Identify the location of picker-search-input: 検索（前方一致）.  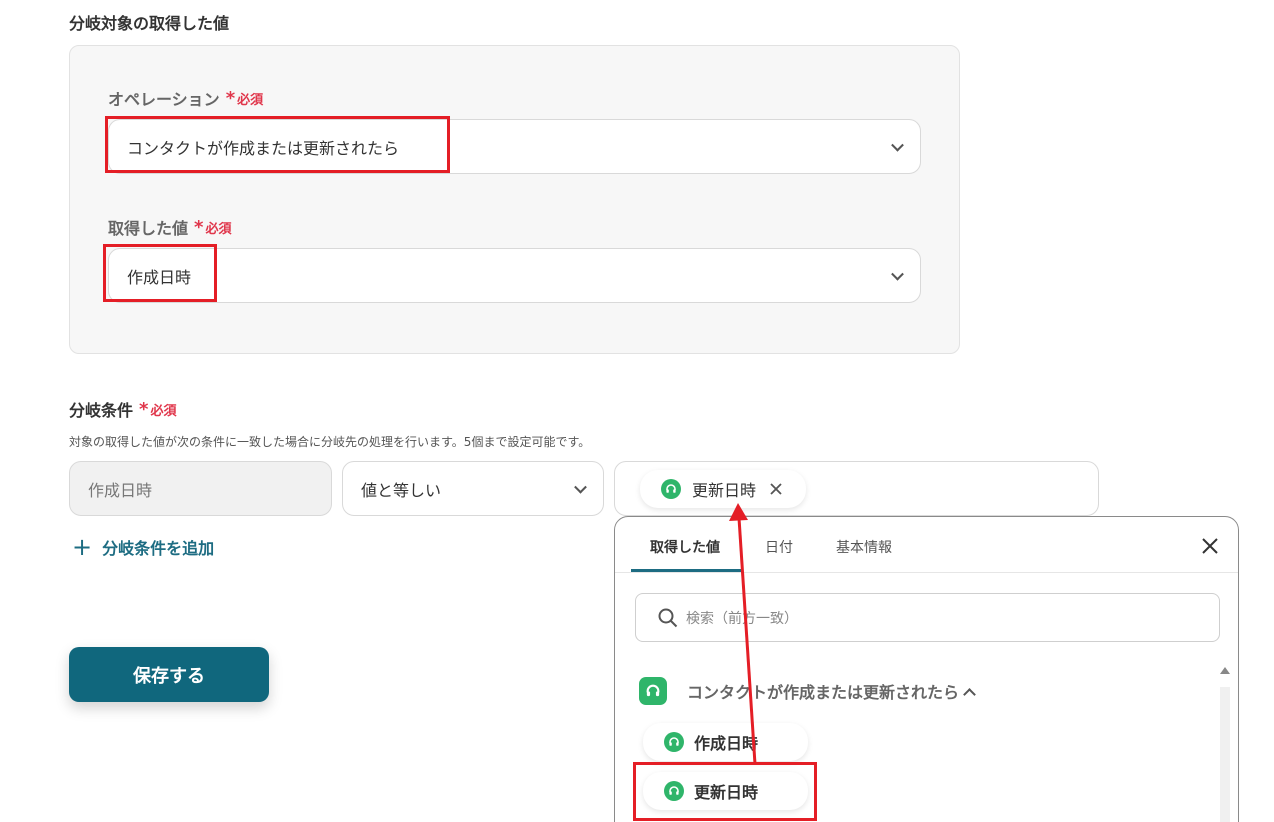
(927, 617).